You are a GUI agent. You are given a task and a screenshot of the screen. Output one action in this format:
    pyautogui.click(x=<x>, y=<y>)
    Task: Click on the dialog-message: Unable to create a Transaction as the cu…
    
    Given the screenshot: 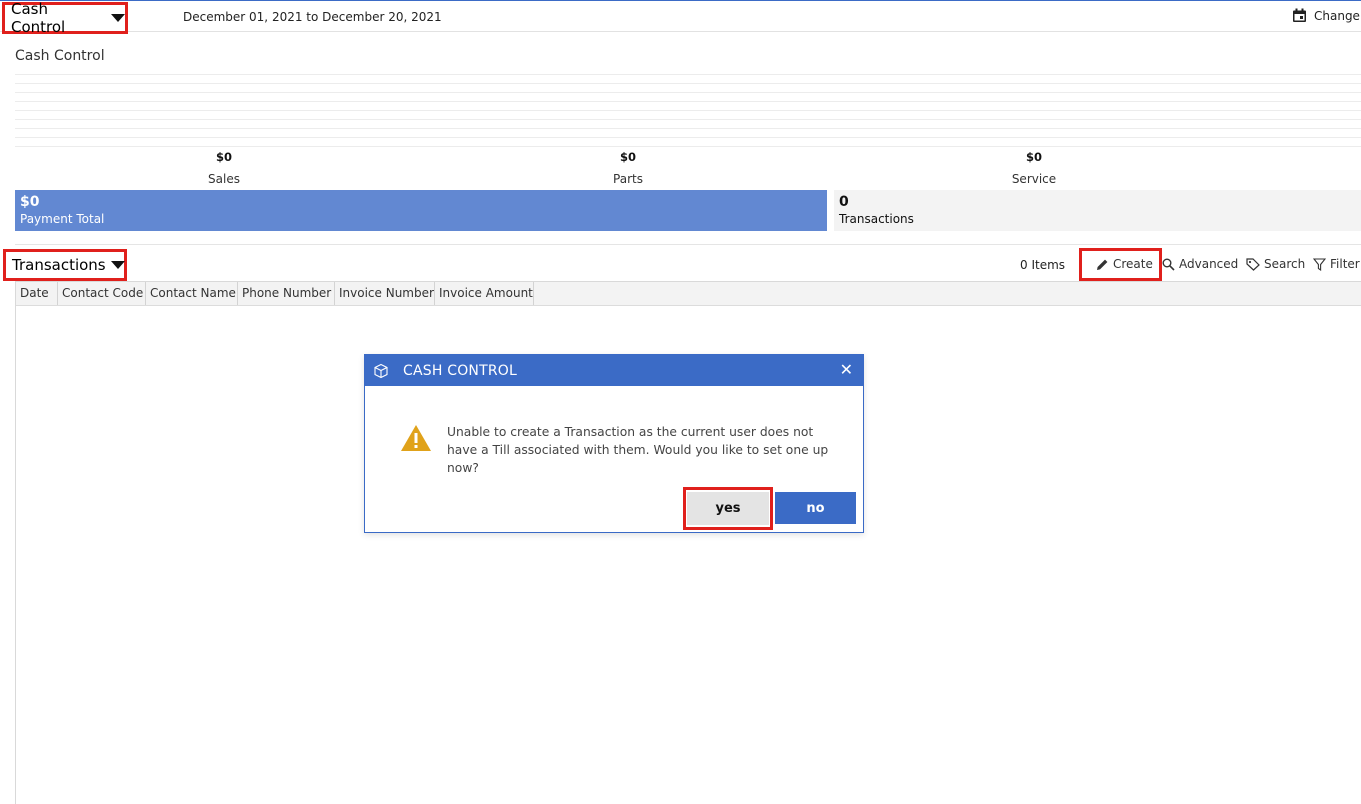 What is the action you would take?
    pyautogui.click(x=638, y=450)
    